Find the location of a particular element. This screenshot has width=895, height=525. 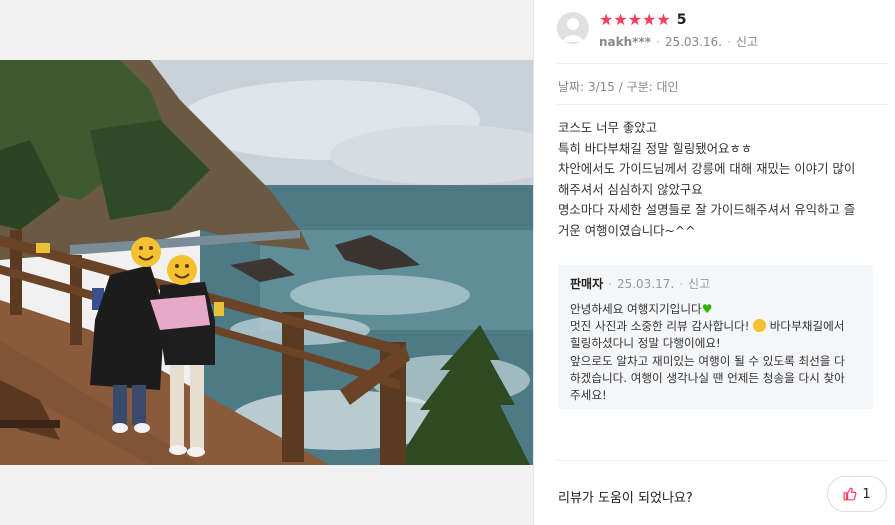

review-option-info: 날짜: 3/15 / 구분: 대인 is located at coordinates (618, 87).